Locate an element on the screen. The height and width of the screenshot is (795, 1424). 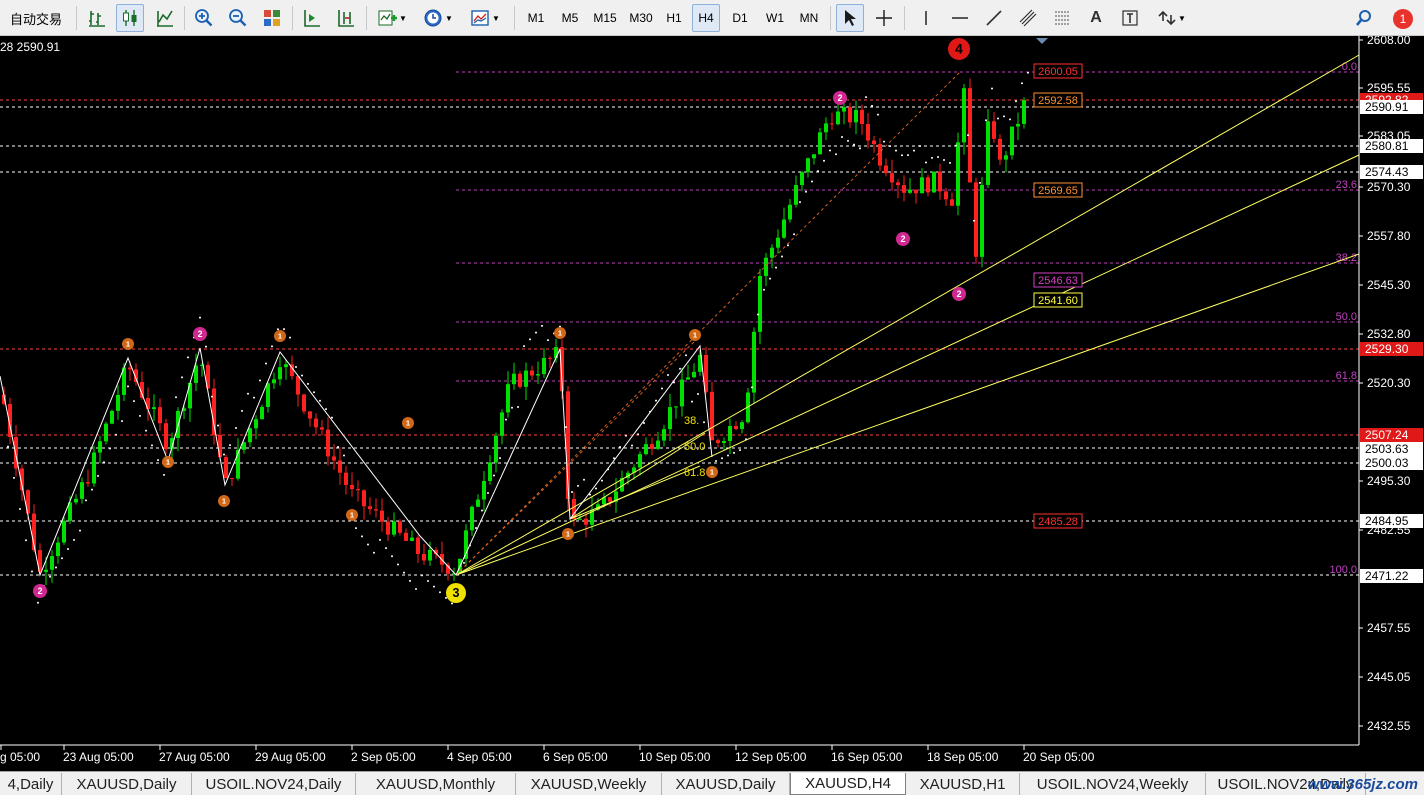
tab-chart: USOIL.NOV24,Weekly is located at coordinates (1113, 784).